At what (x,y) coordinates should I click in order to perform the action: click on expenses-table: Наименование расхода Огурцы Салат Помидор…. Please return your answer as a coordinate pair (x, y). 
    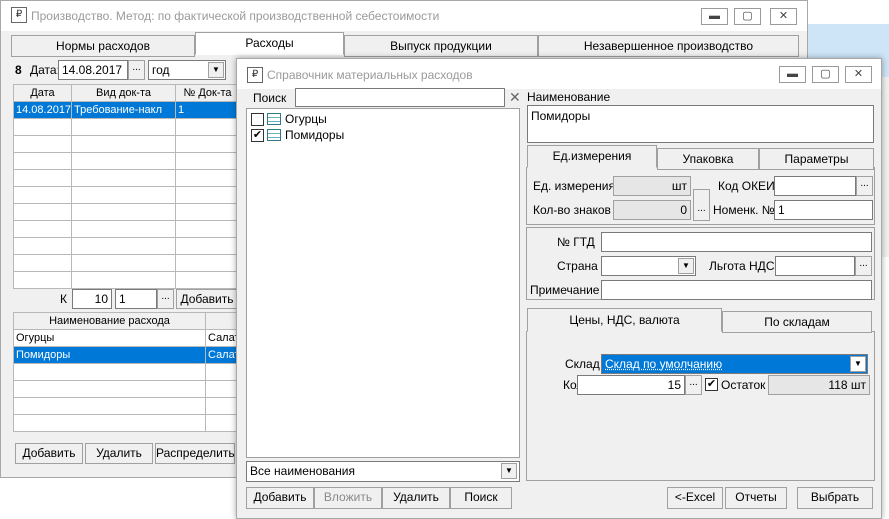
    Looking at the image, I should click on (126, 372).